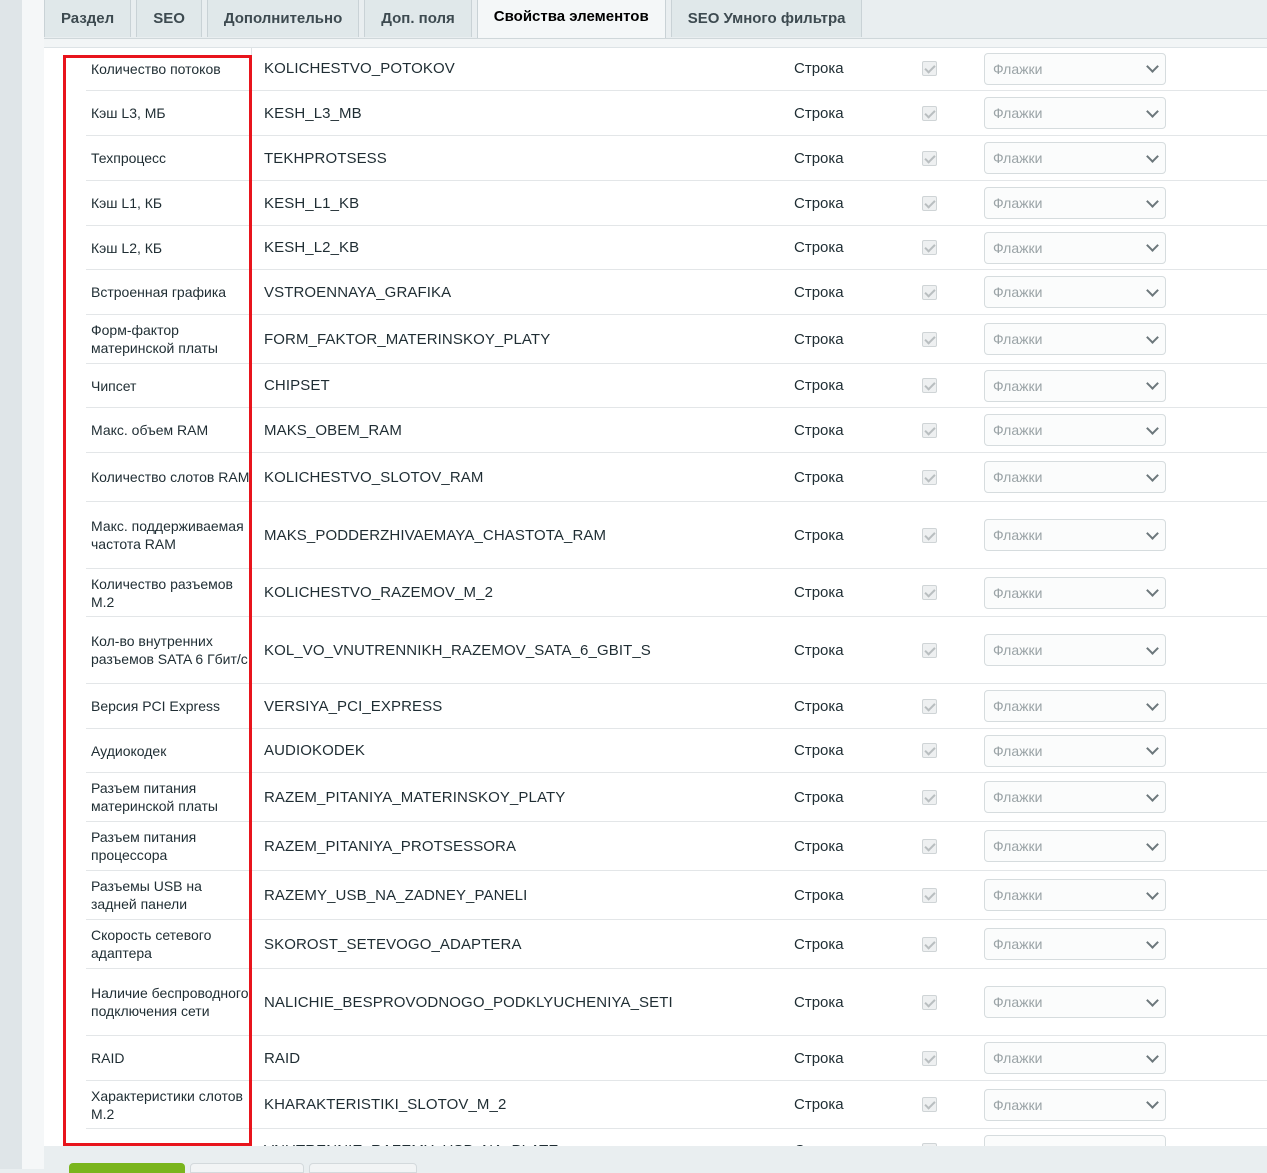  Describe the element at coordinates (358, 292) in the screenshot. I see `property-code: VSTROENNAYA_GRAFIKA` at that location.